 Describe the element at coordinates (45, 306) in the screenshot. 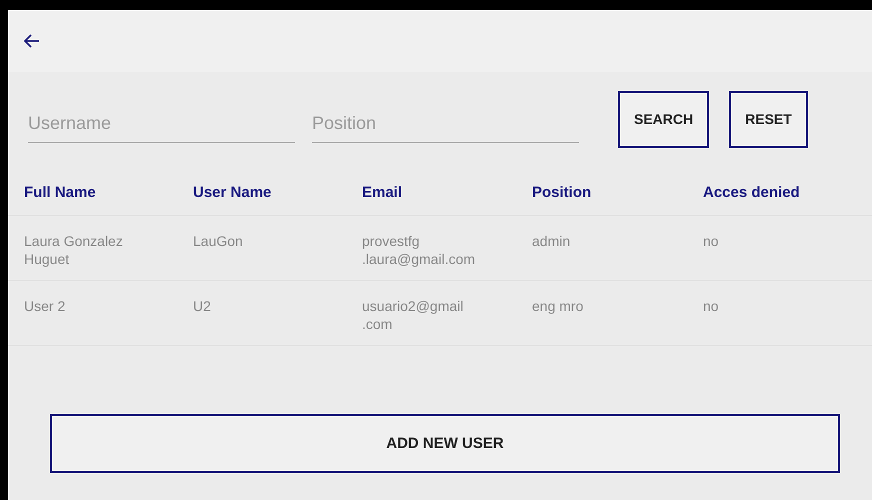

I see `table-cell-text: User 2` at that location.